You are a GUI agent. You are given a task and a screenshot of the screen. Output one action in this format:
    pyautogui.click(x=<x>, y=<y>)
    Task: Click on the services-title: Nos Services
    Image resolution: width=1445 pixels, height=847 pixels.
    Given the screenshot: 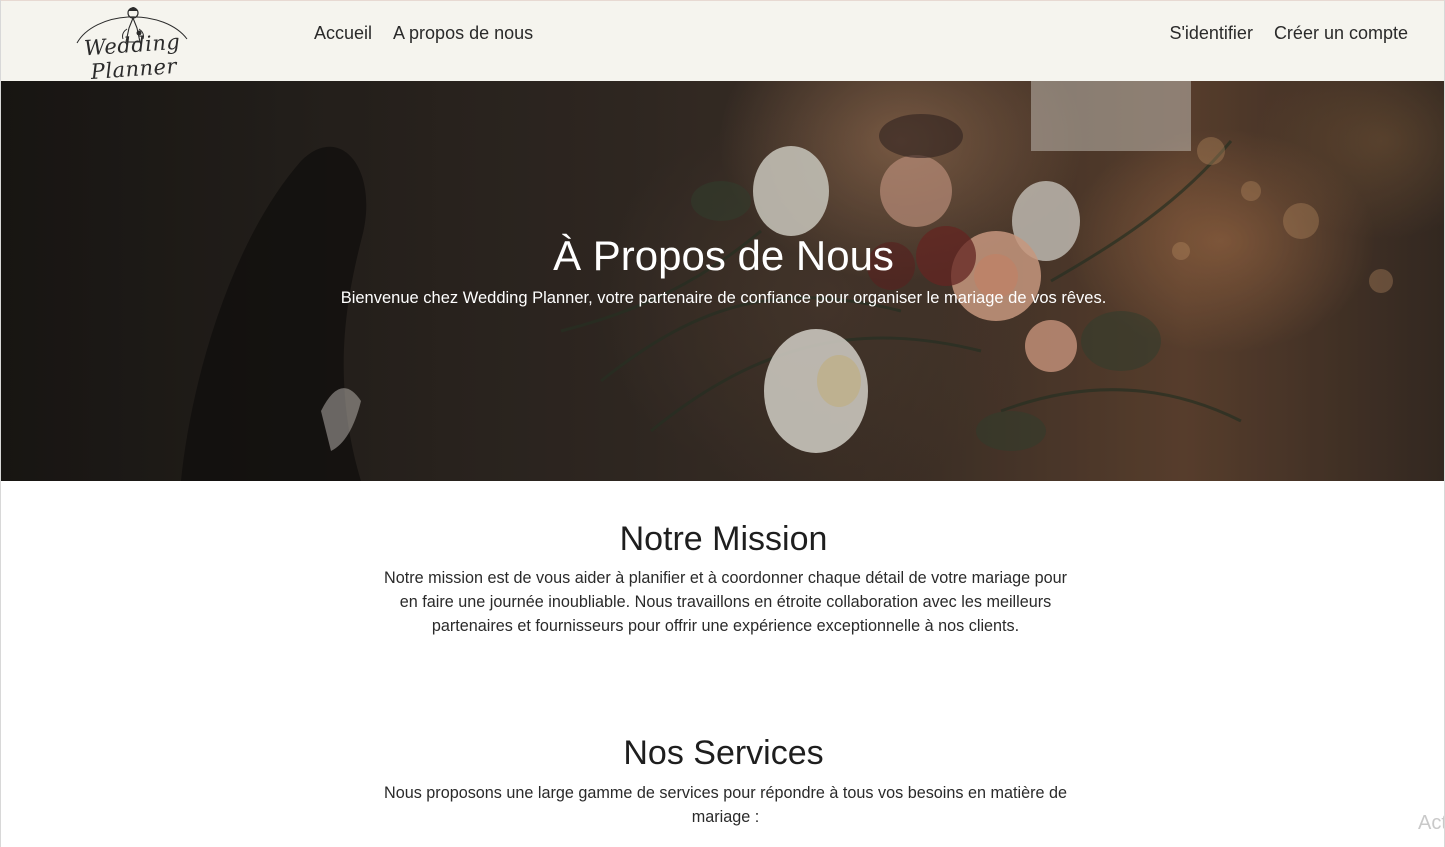 What is the action you would take?
    pyautogui.click(x=723, y=753)
    